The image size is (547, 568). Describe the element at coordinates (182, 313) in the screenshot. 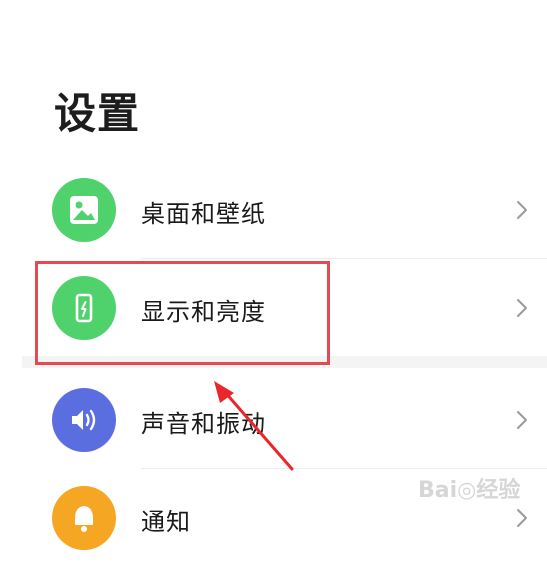

I see `highlight-box` at that location.